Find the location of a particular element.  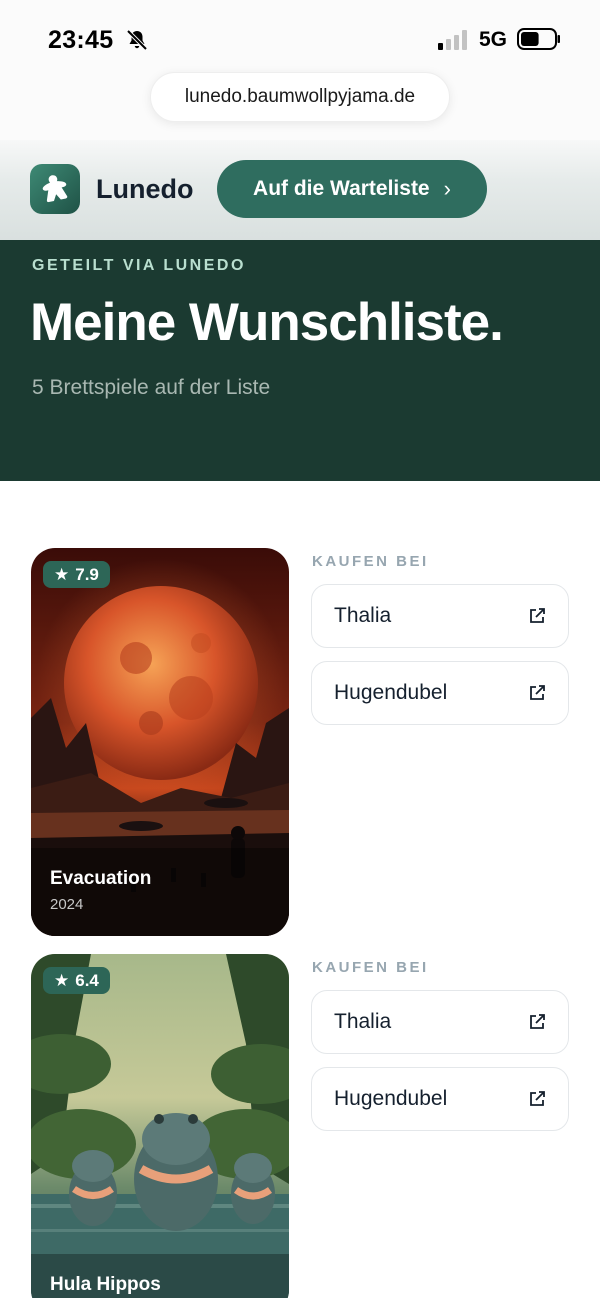

game-cover-image is located at coordinates (160, 1126).